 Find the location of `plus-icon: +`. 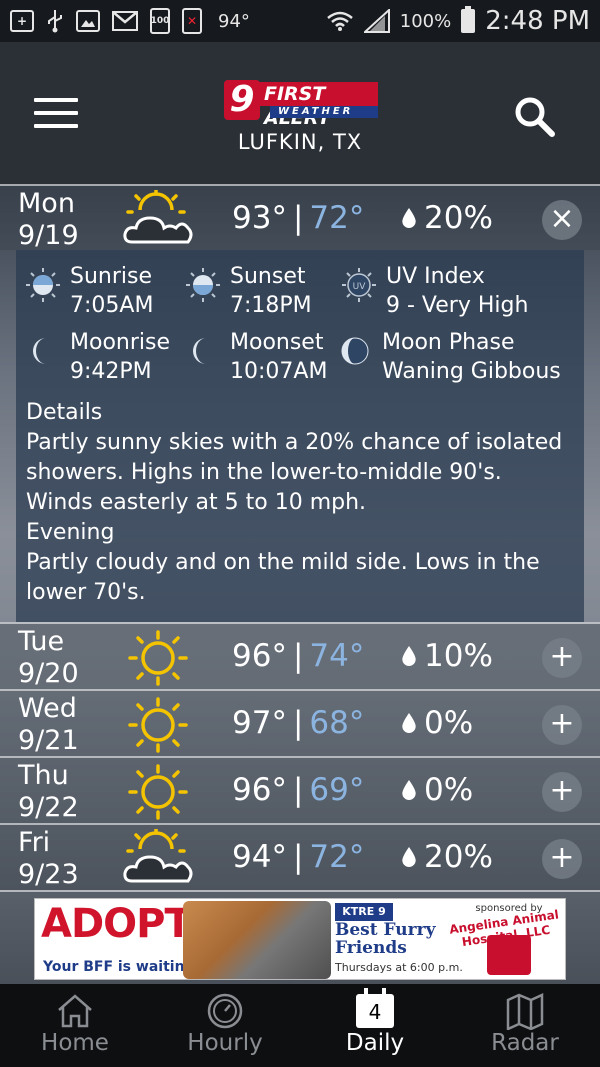

plus-icon: + is located at coordinates (22, 21).